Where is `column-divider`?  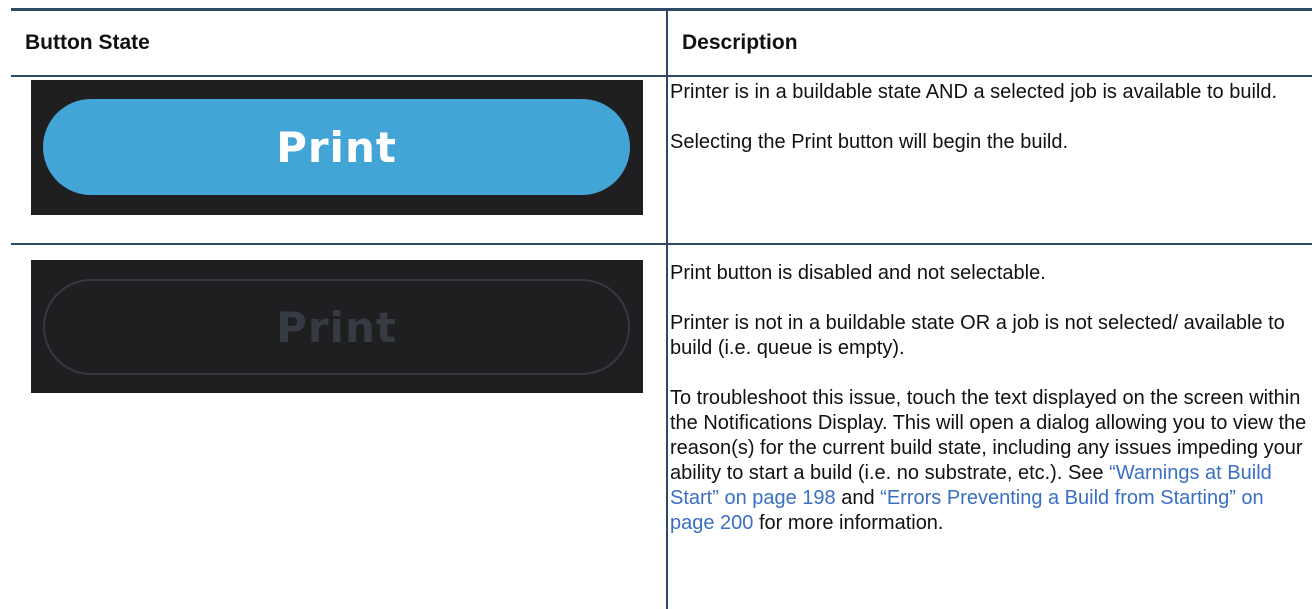
column-divider is located at coordinates (667, 310).